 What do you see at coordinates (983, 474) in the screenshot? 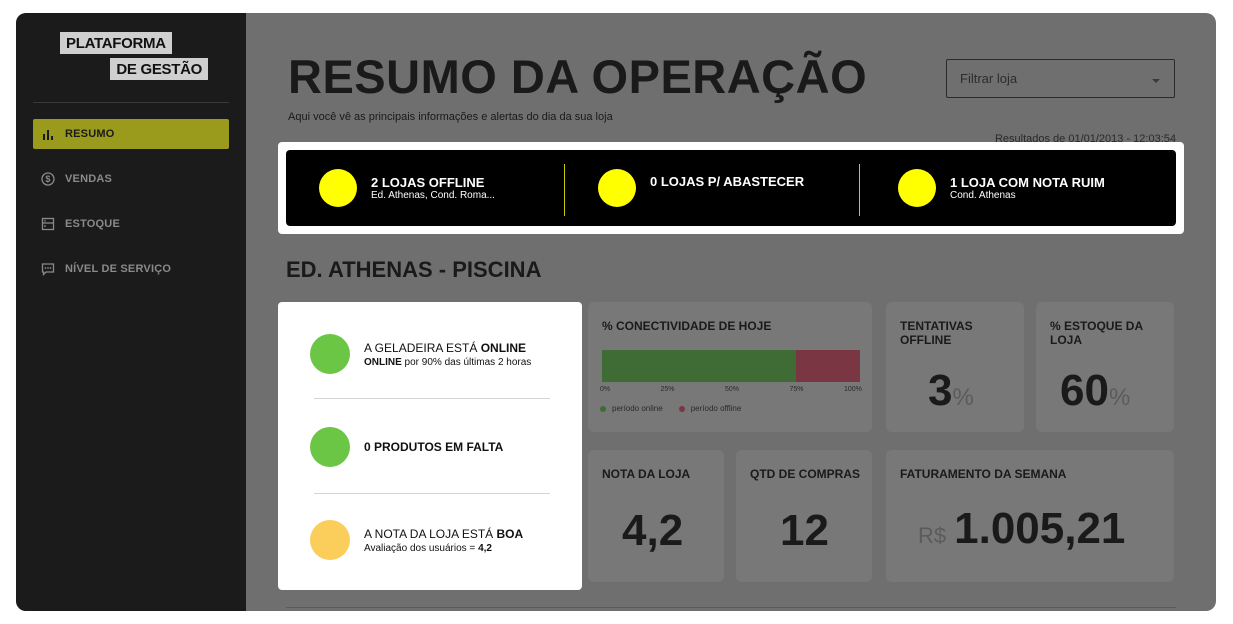
I see `card-label: FATURAMENTO DA SEMANA` at bounding box center [983, 474].